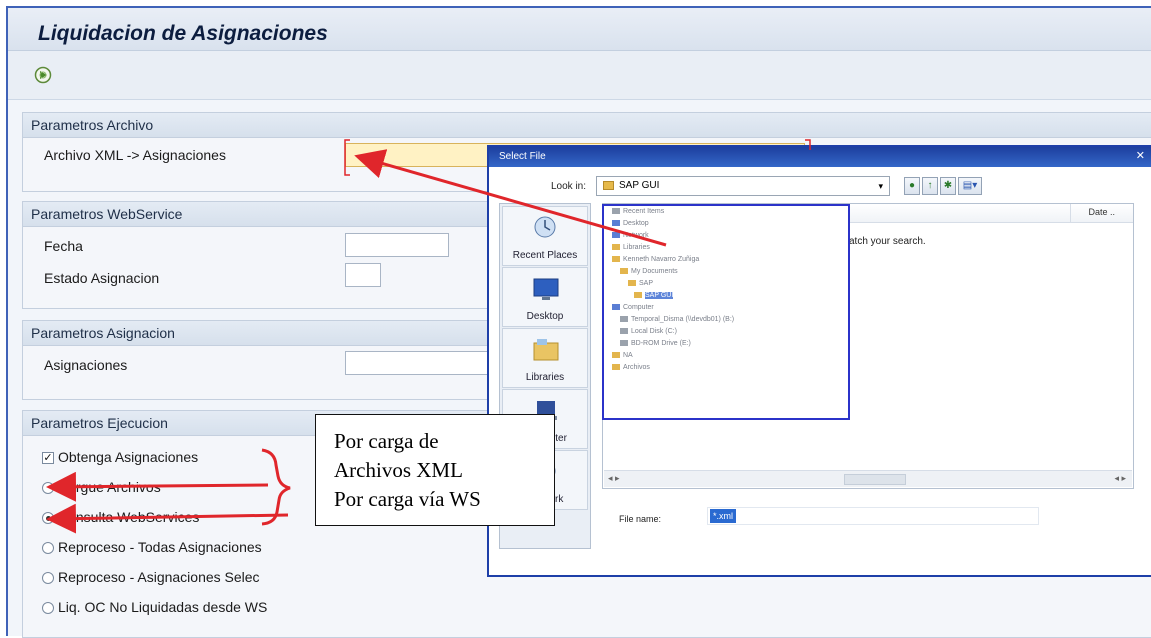 The height and width of the screenshot is (638, 1151). I want to click on bracket-brace, so click(276, 487).